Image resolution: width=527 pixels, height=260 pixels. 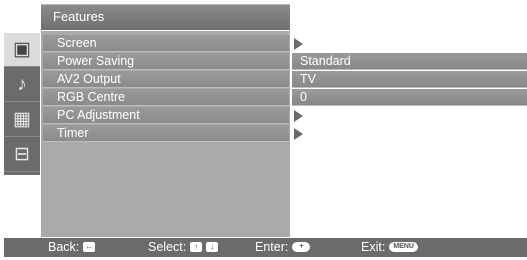 I want to click on menu-item-power-saving: Power Saving, so click(x=166, y=61).